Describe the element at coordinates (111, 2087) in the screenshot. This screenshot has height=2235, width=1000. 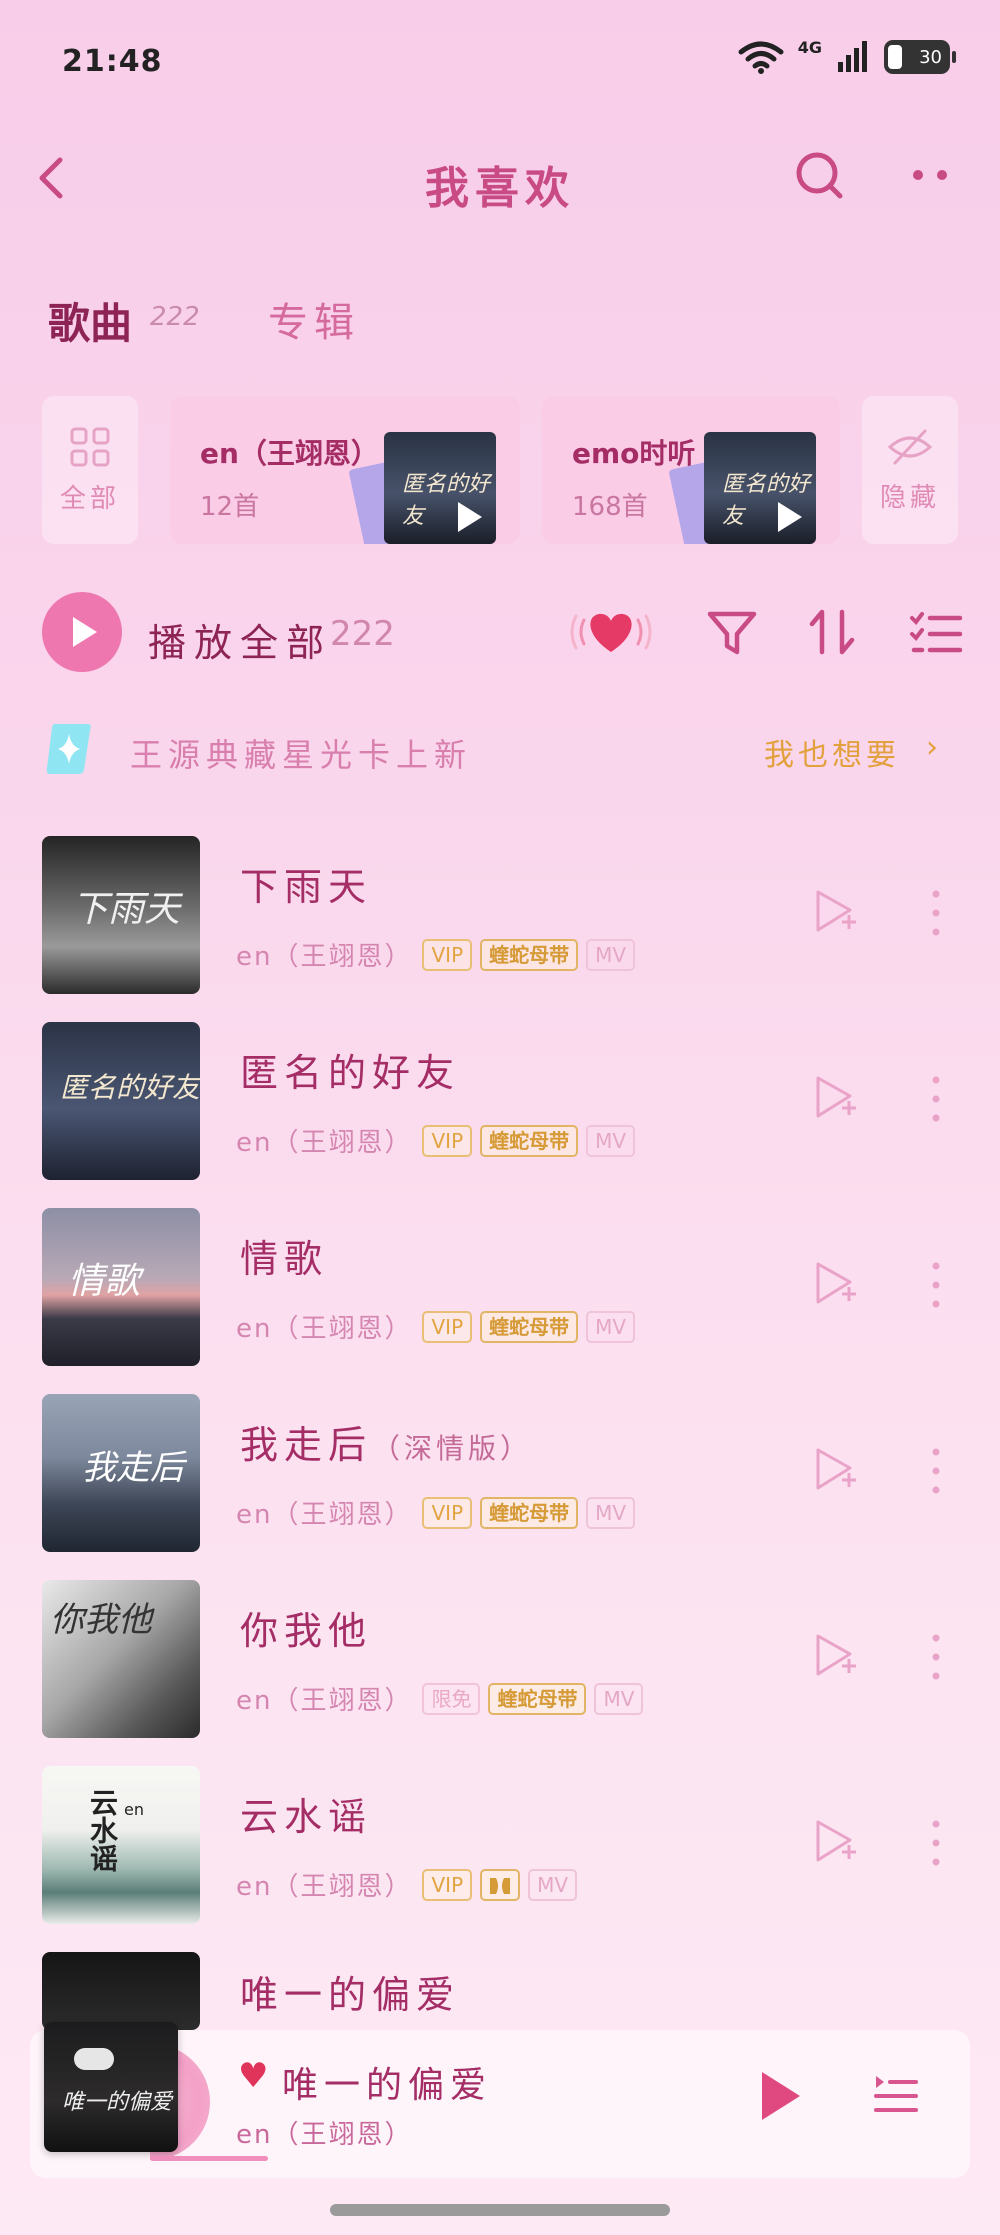
I see `mini-player-cover: 唯一的偏爱` at that location.